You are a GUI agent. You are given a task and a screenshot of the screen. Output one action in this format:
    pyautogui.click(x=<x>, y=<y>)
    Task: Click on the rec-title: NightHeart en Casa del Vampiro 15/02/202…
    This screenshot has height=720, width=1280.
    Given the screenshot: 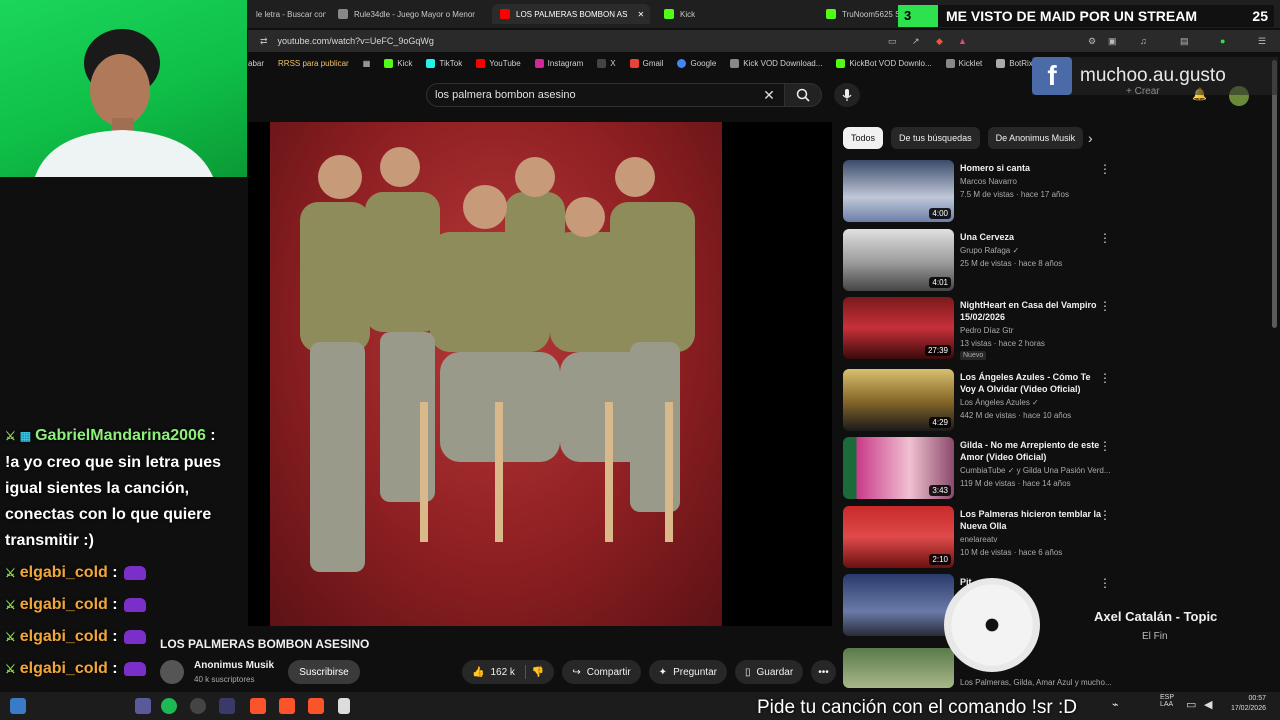 What is the action you would take?
    pyautogui.click(x=1028, y=311)
    